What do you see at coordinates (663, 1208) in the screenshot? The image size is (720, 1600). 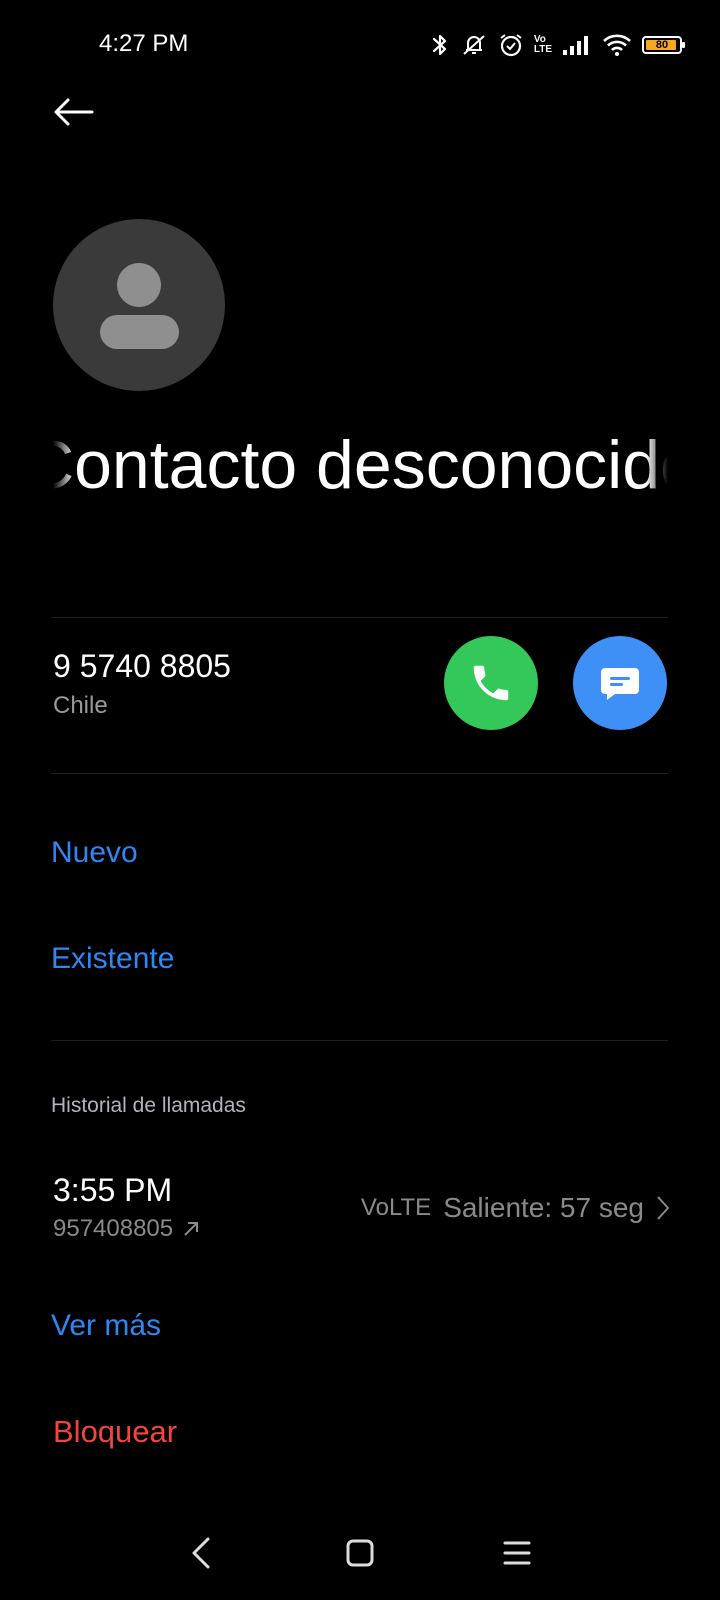 I see `chevron-right-icon` at bounding box center [663, 1208].